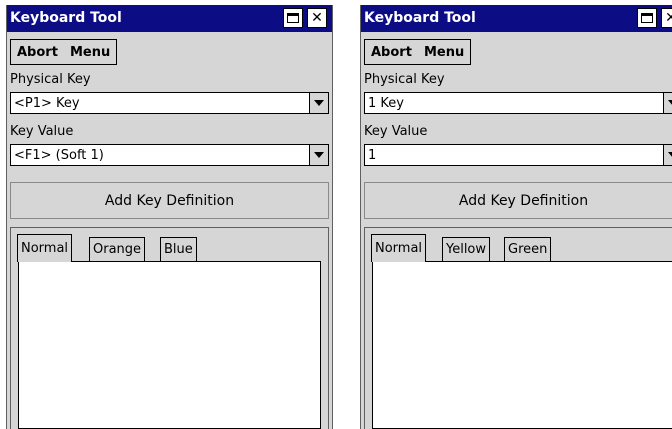  What do you see at coordinates (117, 249) in the screenshot?
I see `tab-orange: Orange` at bounding box center [117, 249].